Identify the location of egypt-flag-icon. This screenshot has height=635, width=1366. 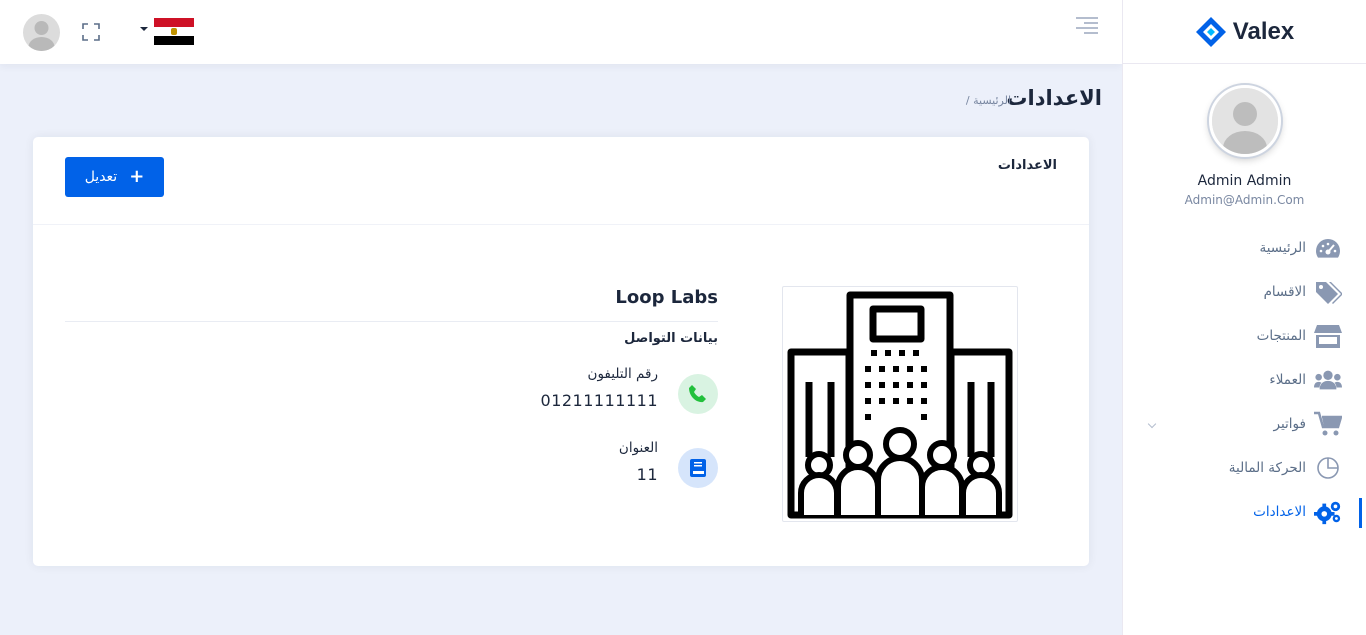
(174, 31).